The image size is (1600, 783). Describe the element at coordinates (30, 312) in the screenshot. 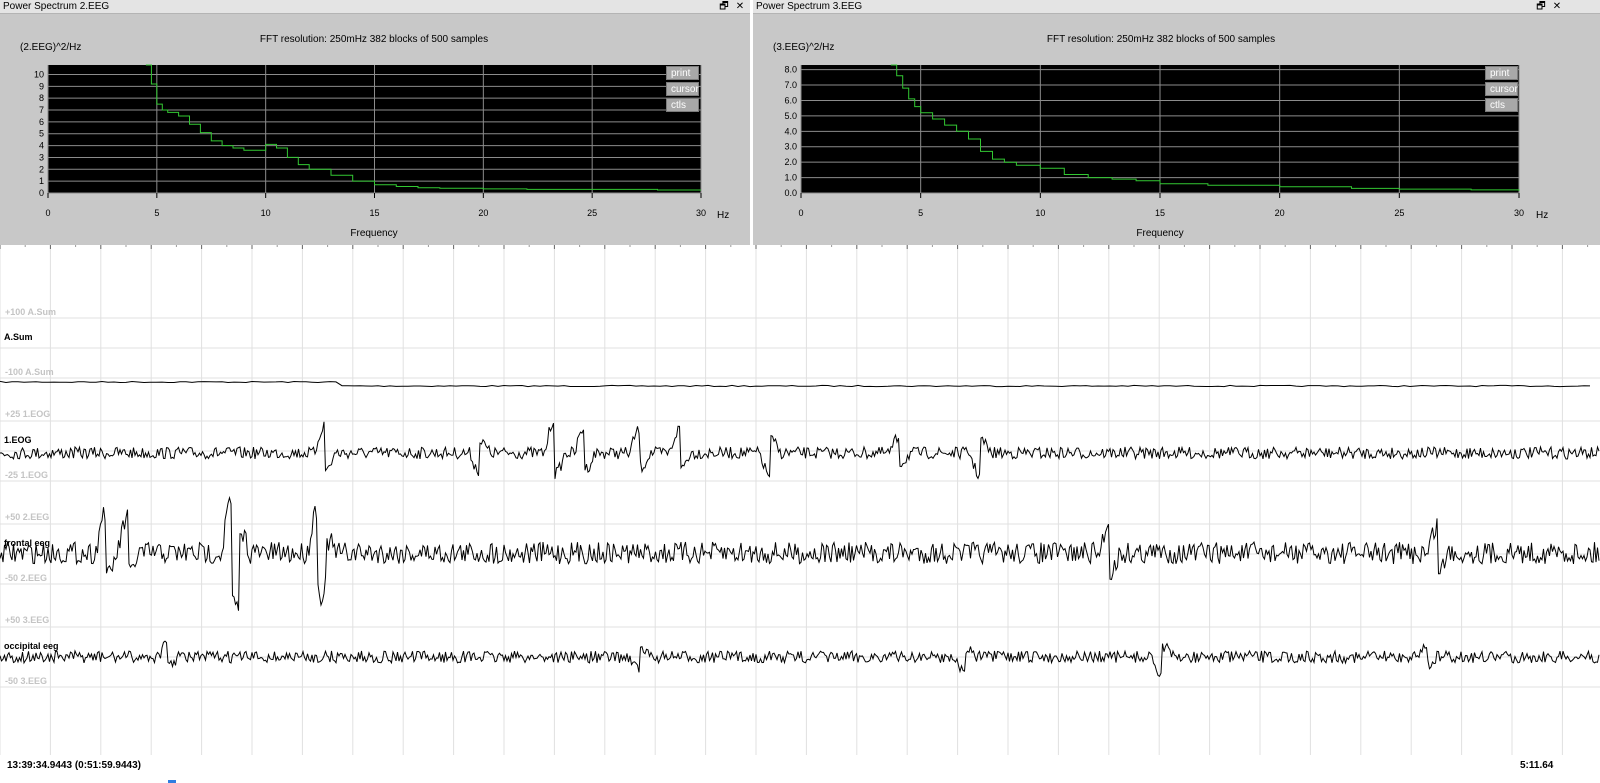

I see `channel-top-scale-label: +100 A.Sum` at that location.